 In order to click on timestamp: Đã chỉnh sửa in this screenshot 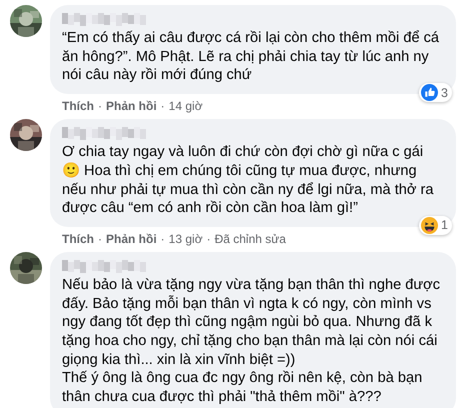, I will do `click(250, 239)`.